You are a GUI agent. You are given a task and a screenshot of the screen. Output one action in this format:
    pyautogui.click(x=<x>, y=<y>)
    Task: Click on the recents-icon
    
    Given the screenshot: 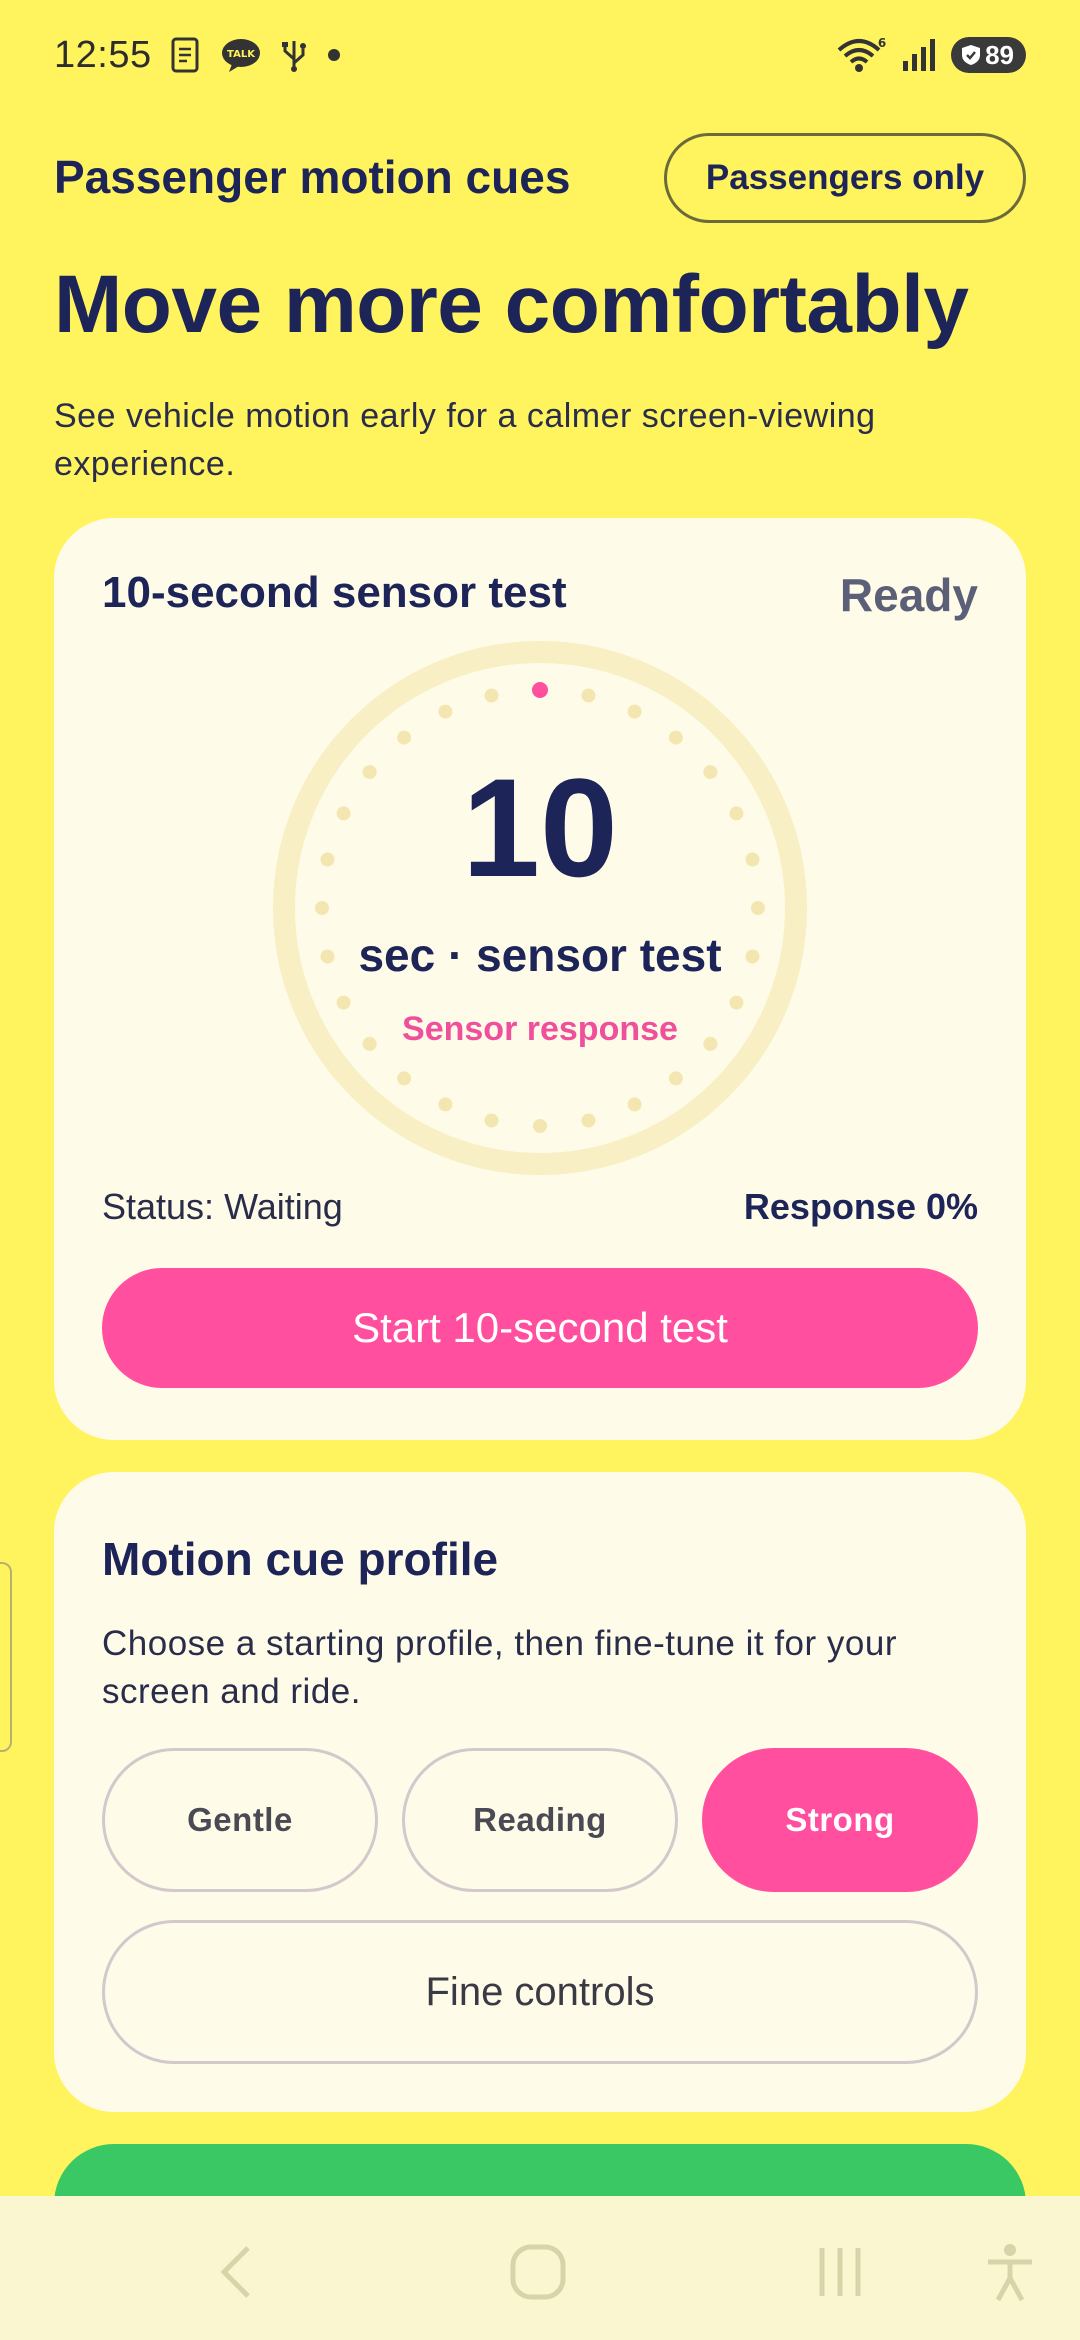 What is the action you would take?
    pyautogui.click(x=840, y=2272)
    